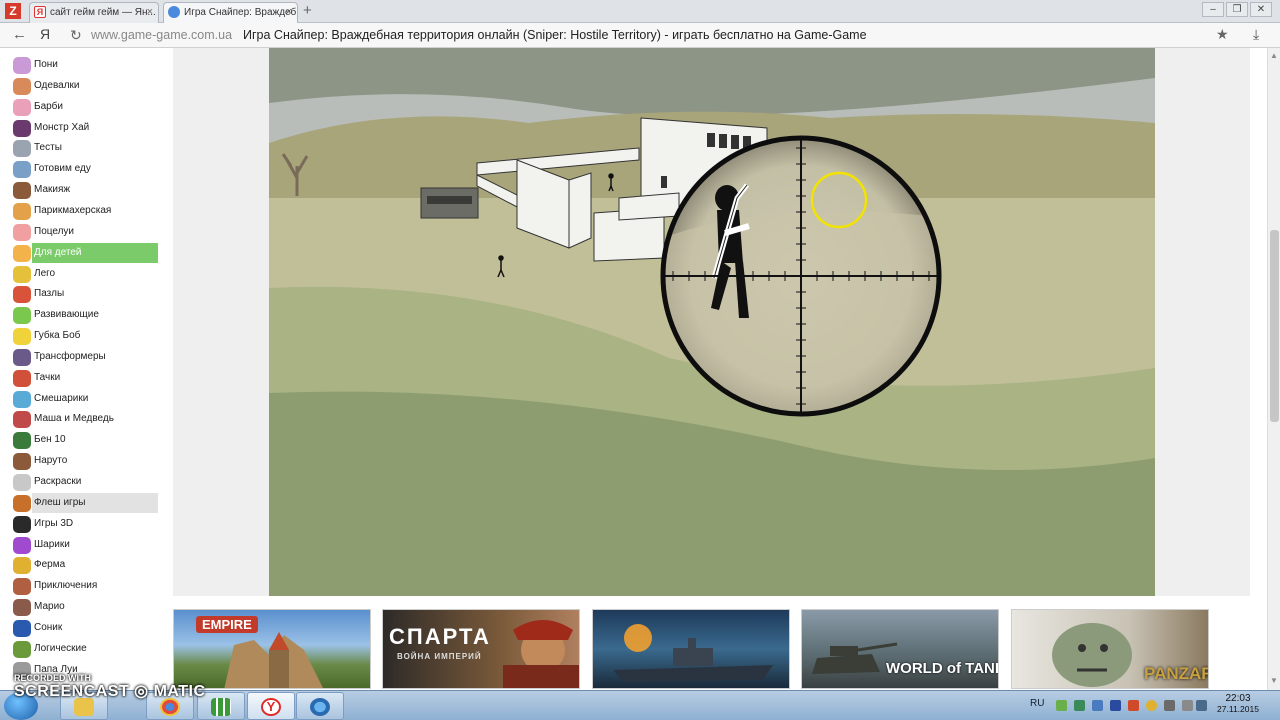 The height and width of the screenshot is (720, 1280). Describe the element at coordinates (19, 34) in the screenshot. I see `back-arrow-icon: ←` at that location.